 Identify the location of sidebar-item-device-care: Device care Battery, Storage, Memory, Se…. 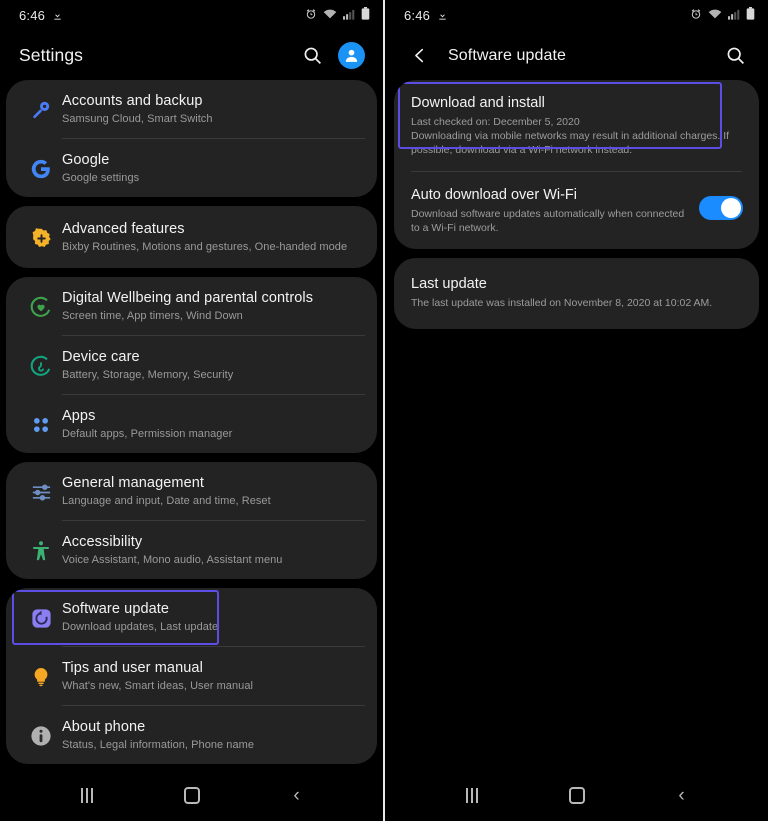
(191, 365).